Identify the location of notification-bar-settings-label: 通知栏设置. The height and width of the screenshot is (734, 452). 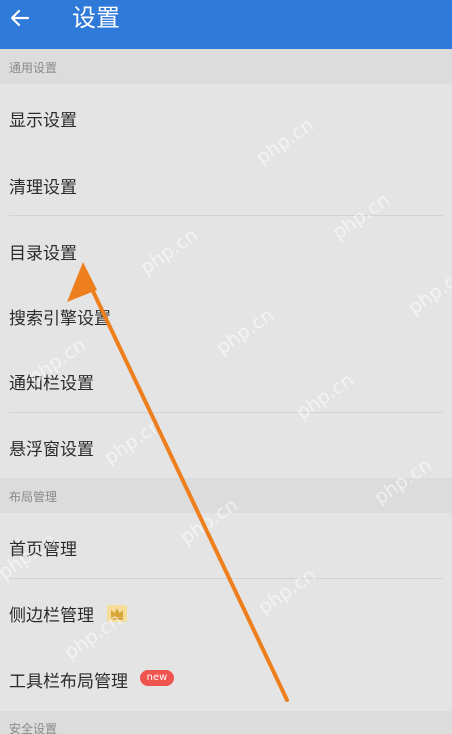
(51, 384).